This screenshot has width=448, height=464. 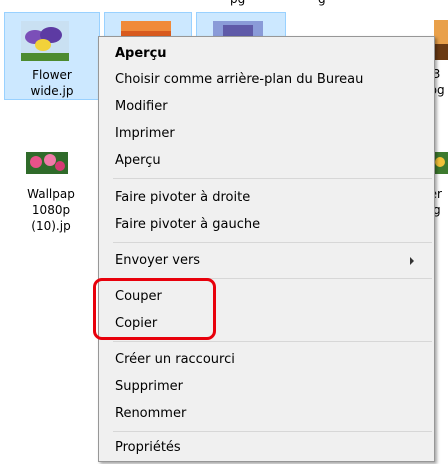 What do you see at coordinates (266, 161) in the screenshot?
I see `menu-item-apercu: Aperçu` at bounding box center [266, 161].